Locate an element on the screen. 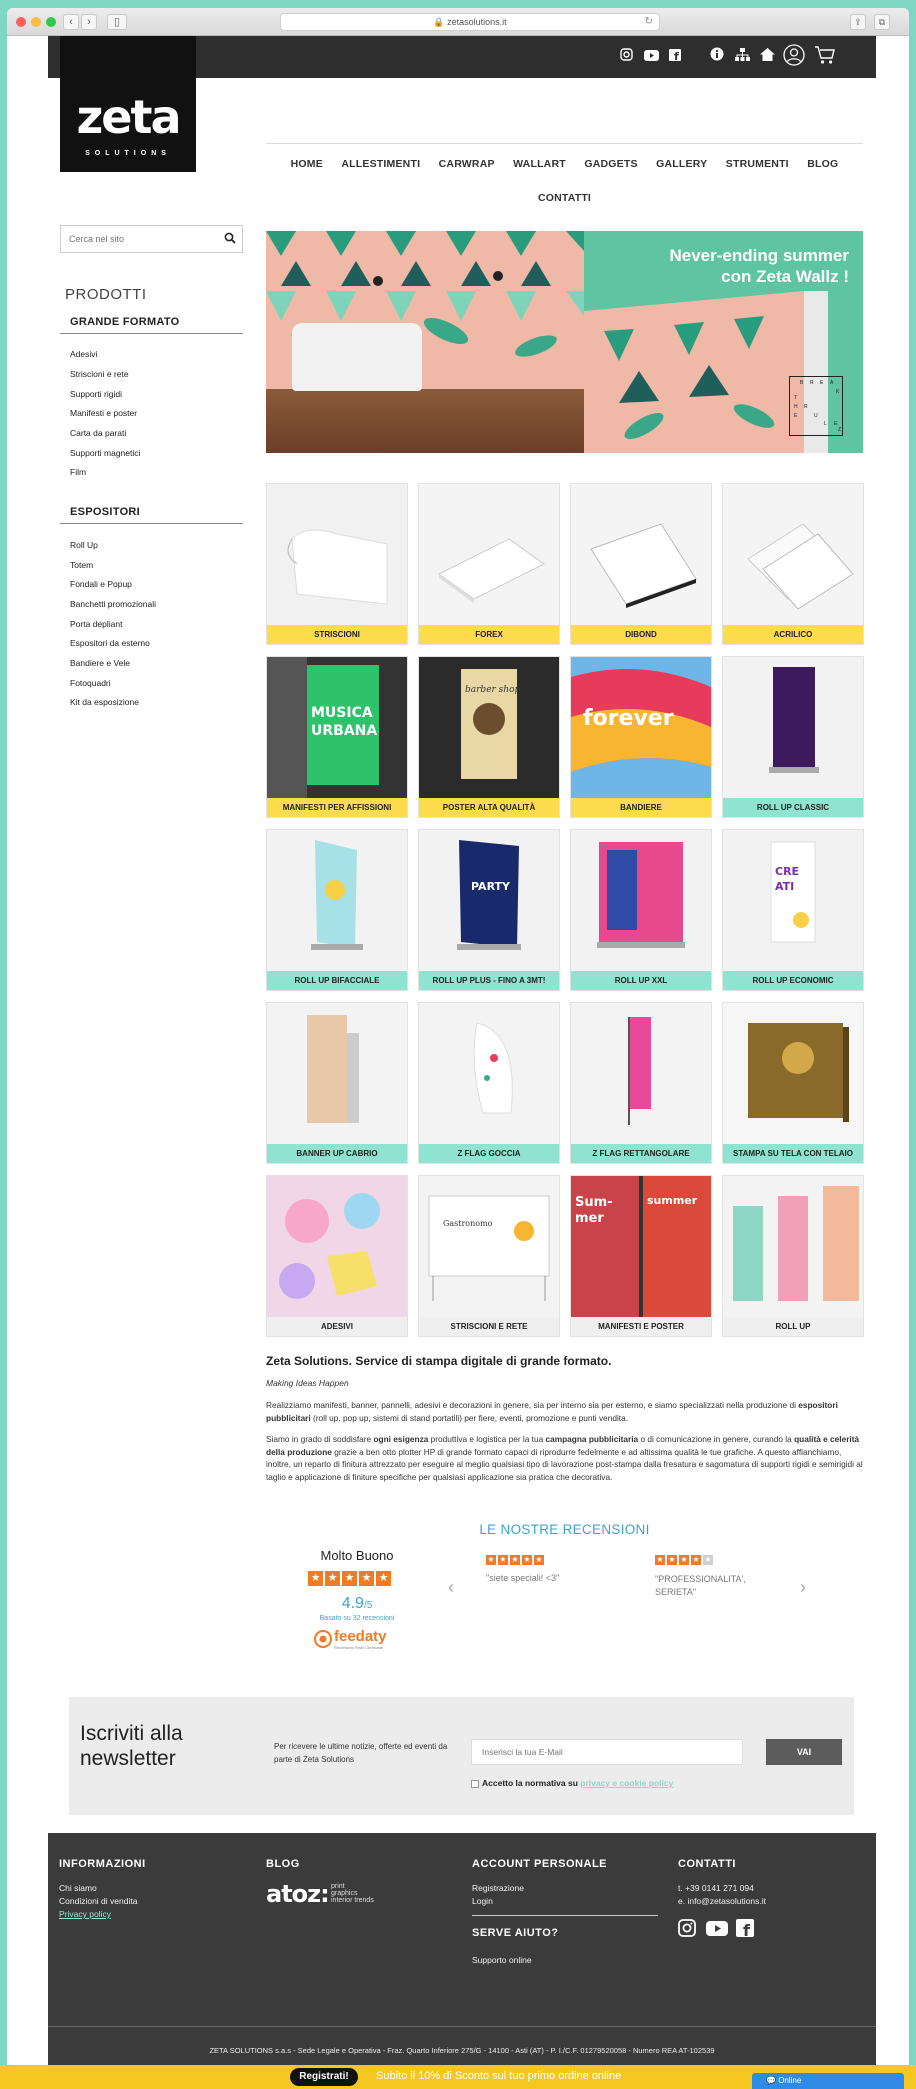 The height and width of the screenshot is (2089, 916). menu-item-gadgets: GADGETS is located at coordinates (610, 164).